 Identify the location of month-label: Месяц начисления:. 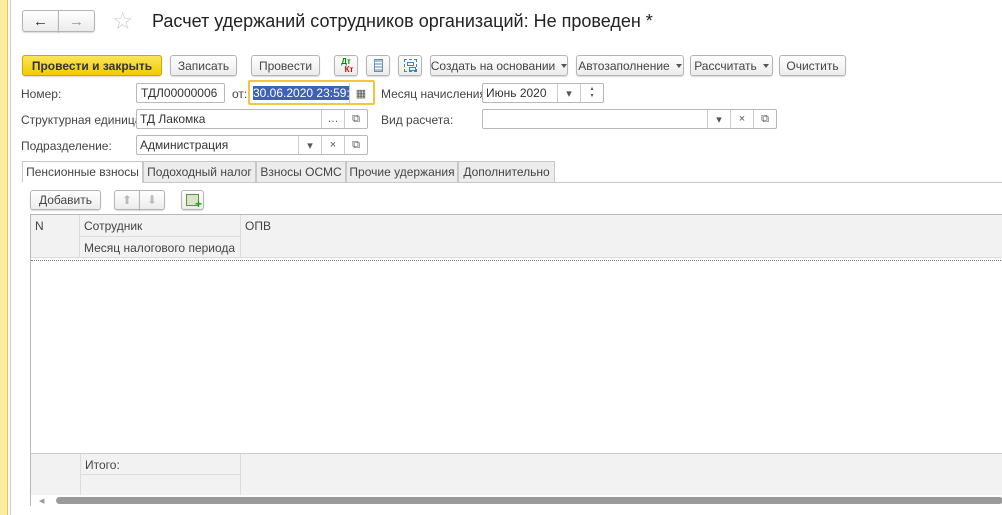
(435, 94).